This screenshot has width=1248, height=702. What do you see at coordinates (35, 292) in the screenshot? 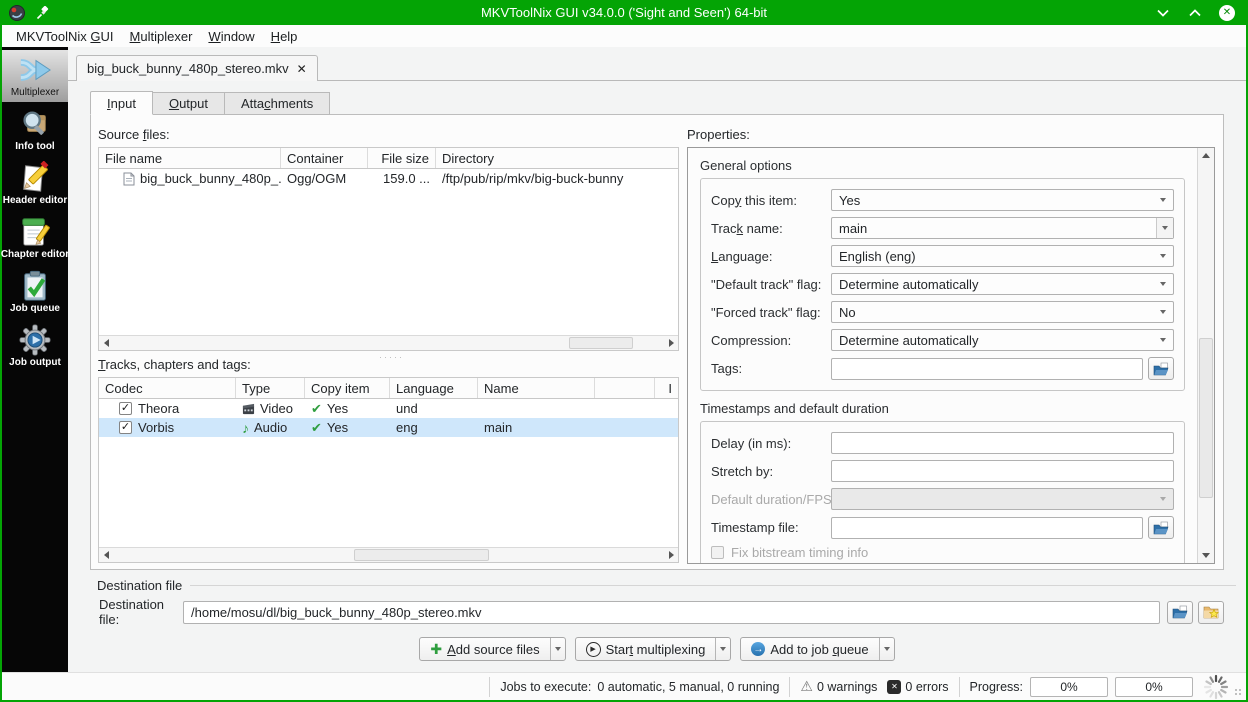
I see `sidebar-item-job-queue: Job queue` at bounding box center [35, 292].